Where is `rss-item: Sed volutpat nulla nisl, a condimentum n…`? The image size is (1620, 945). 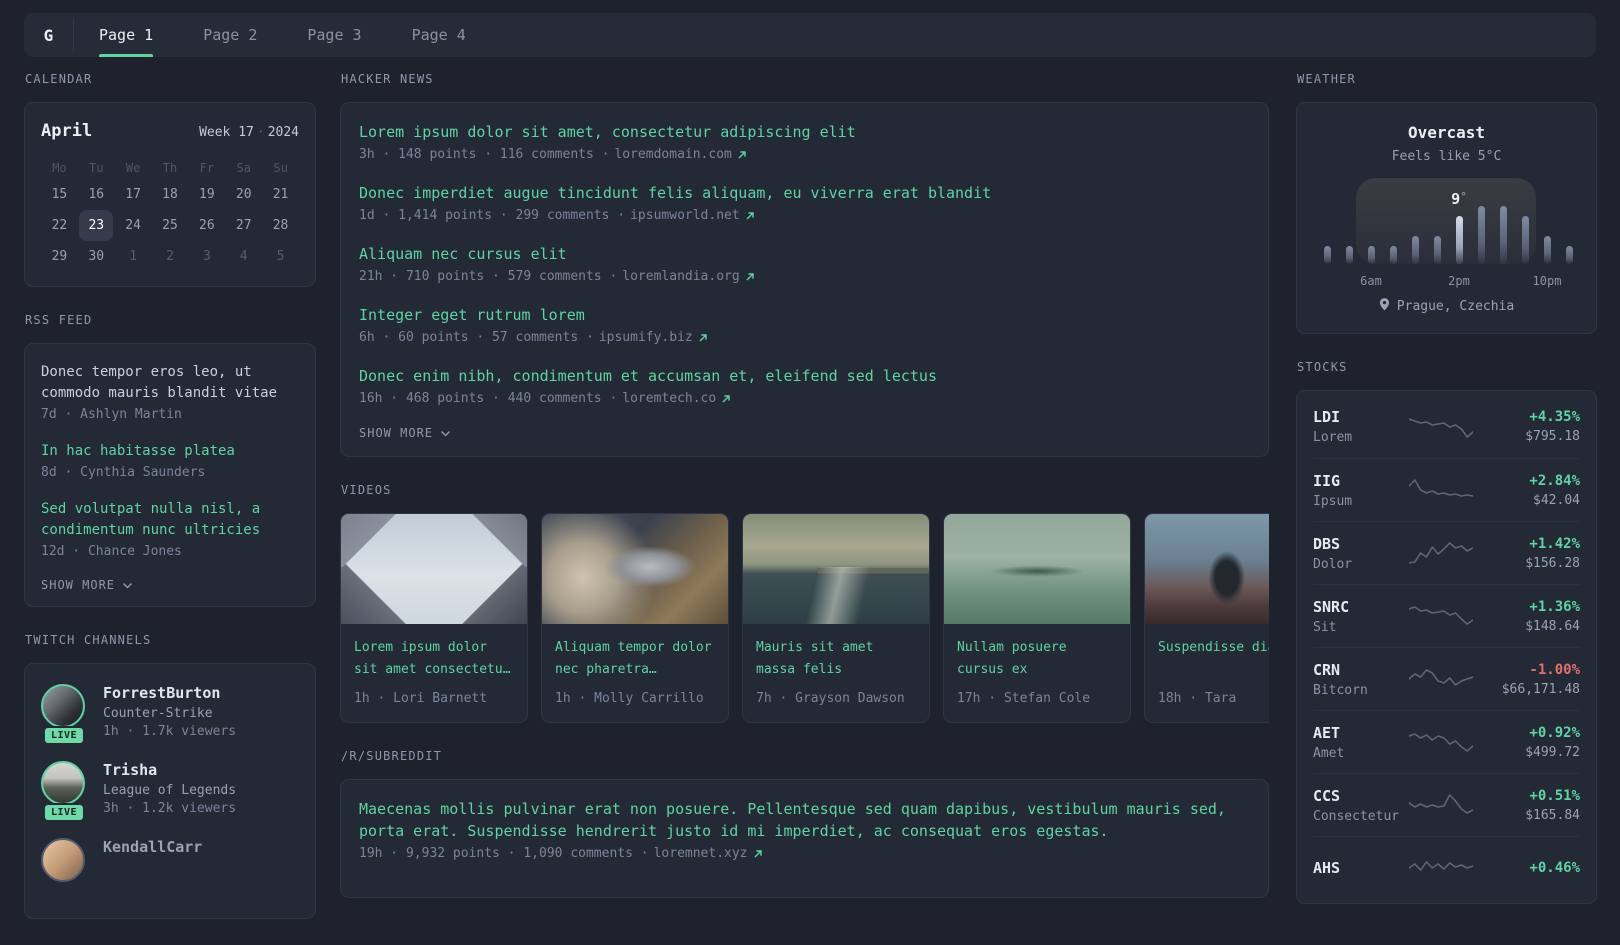 rss-item: Sed volutpat nulla nisl, a condimentum n… is located at coordinates (170, 529).